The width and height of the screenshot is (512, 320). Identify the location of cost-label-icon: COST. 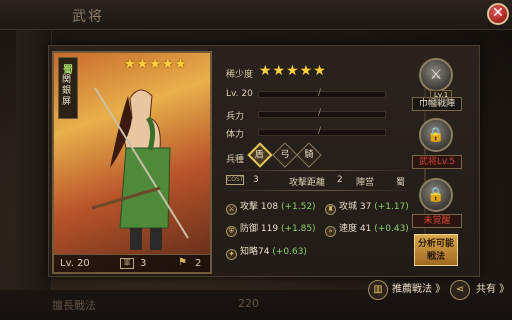
(235, 180).